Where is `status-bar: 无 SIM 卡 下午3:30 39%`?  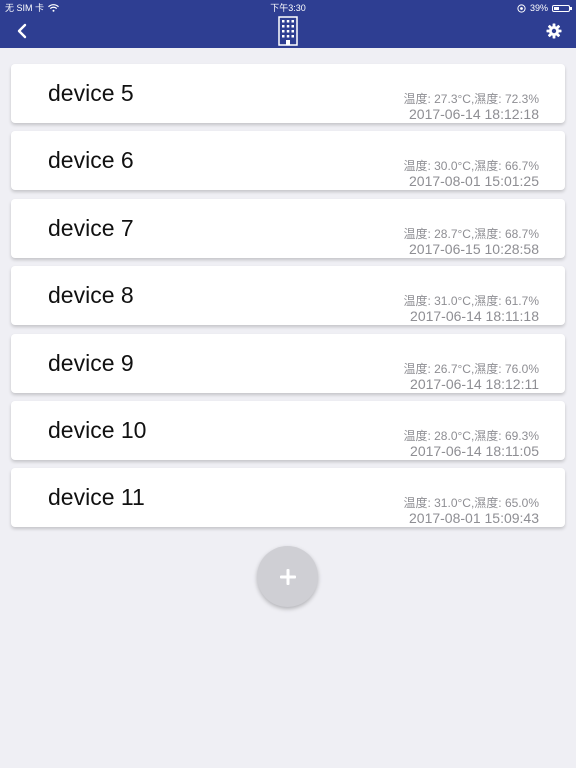 status-bar: 无 SIM 卡 下午3:30 39% is located at coordinates (288, 8).